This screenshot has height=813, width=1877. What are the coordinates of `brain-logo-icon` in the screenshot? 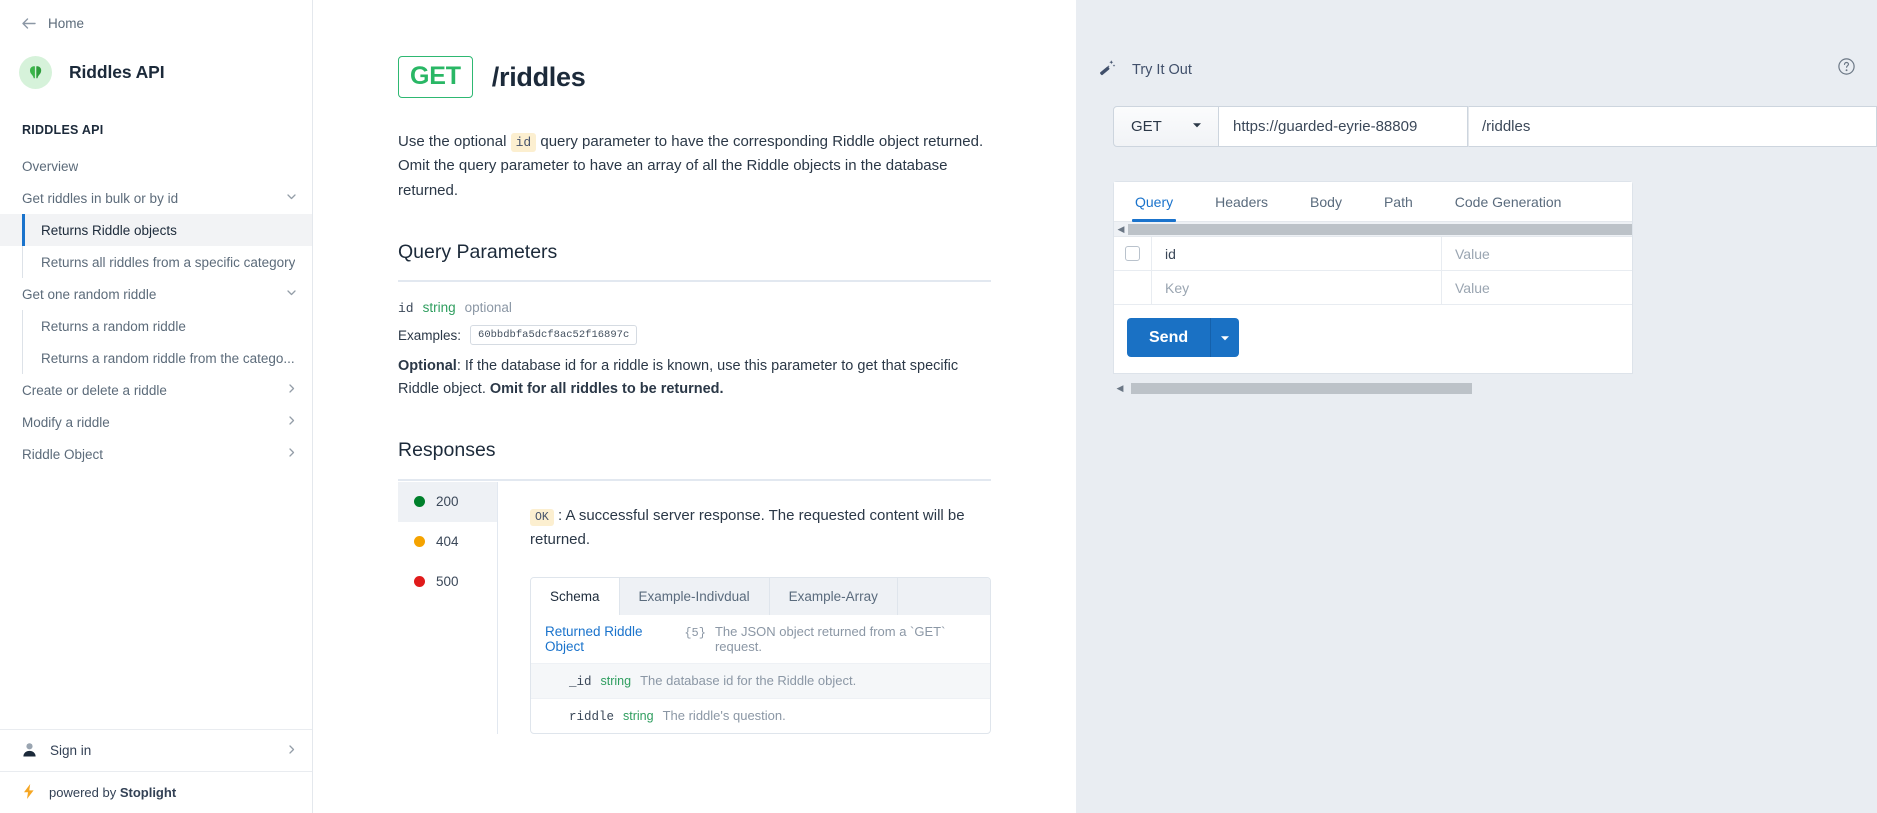 It's located at (35, 72).